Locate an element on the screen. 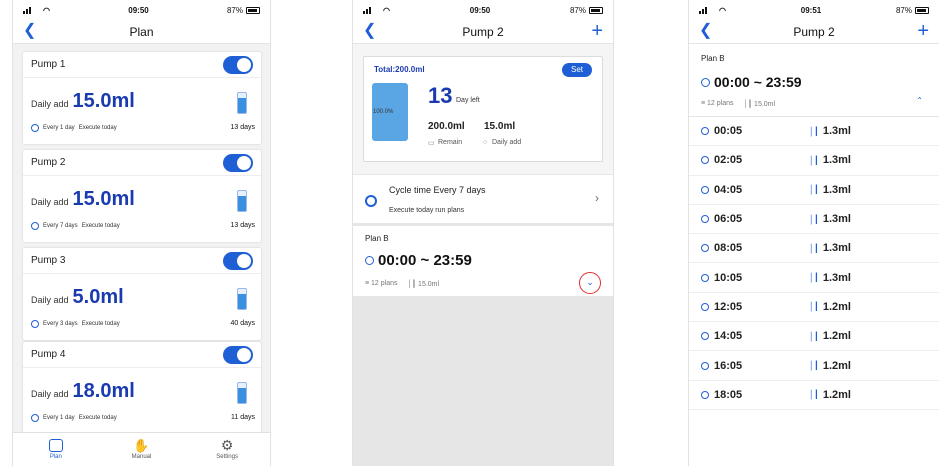  list-item: 06:05 │┃ 1.3ml is located at coordinates (814, 220).